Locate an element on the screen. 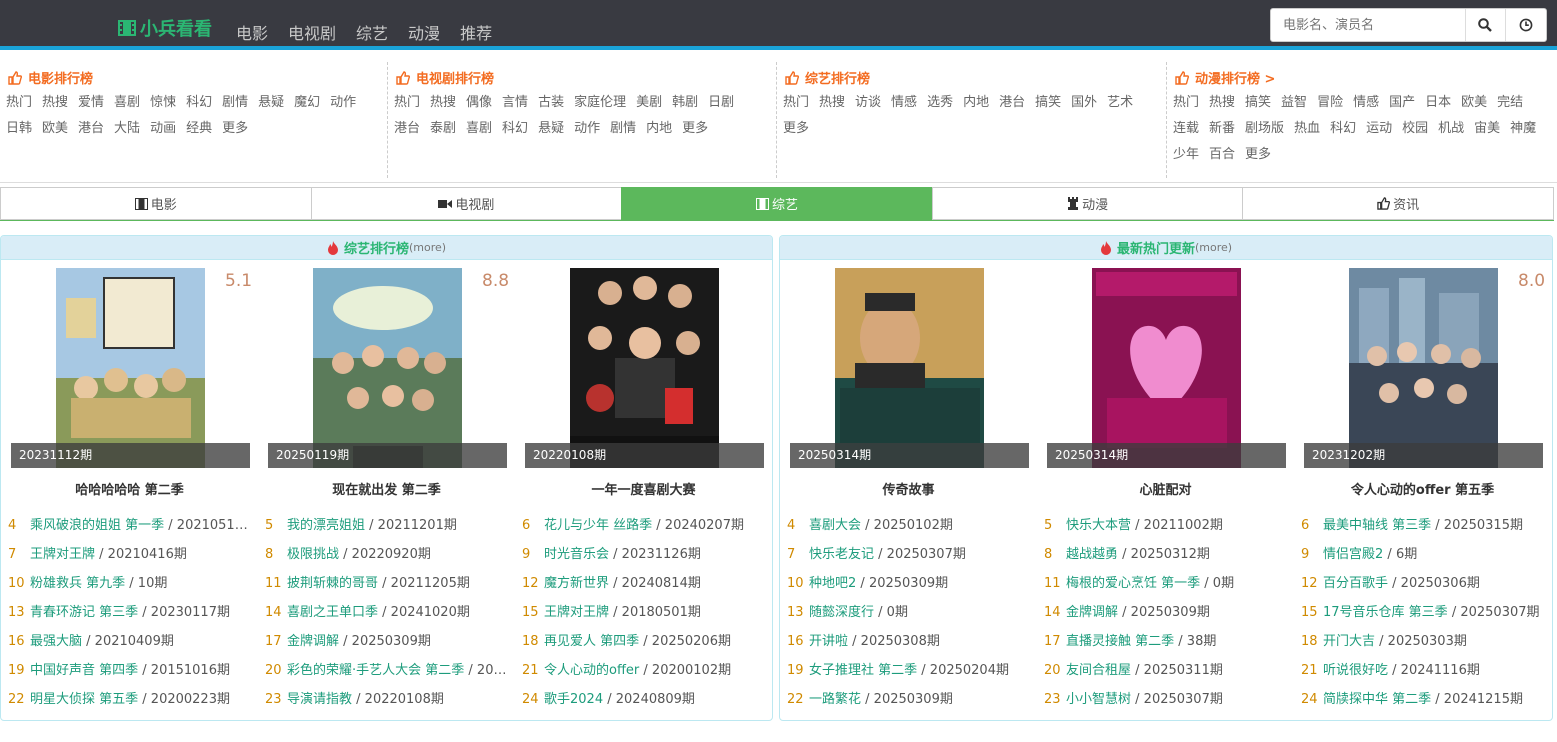  category-tag: 冒险 is located at coordinates (1330, 103).